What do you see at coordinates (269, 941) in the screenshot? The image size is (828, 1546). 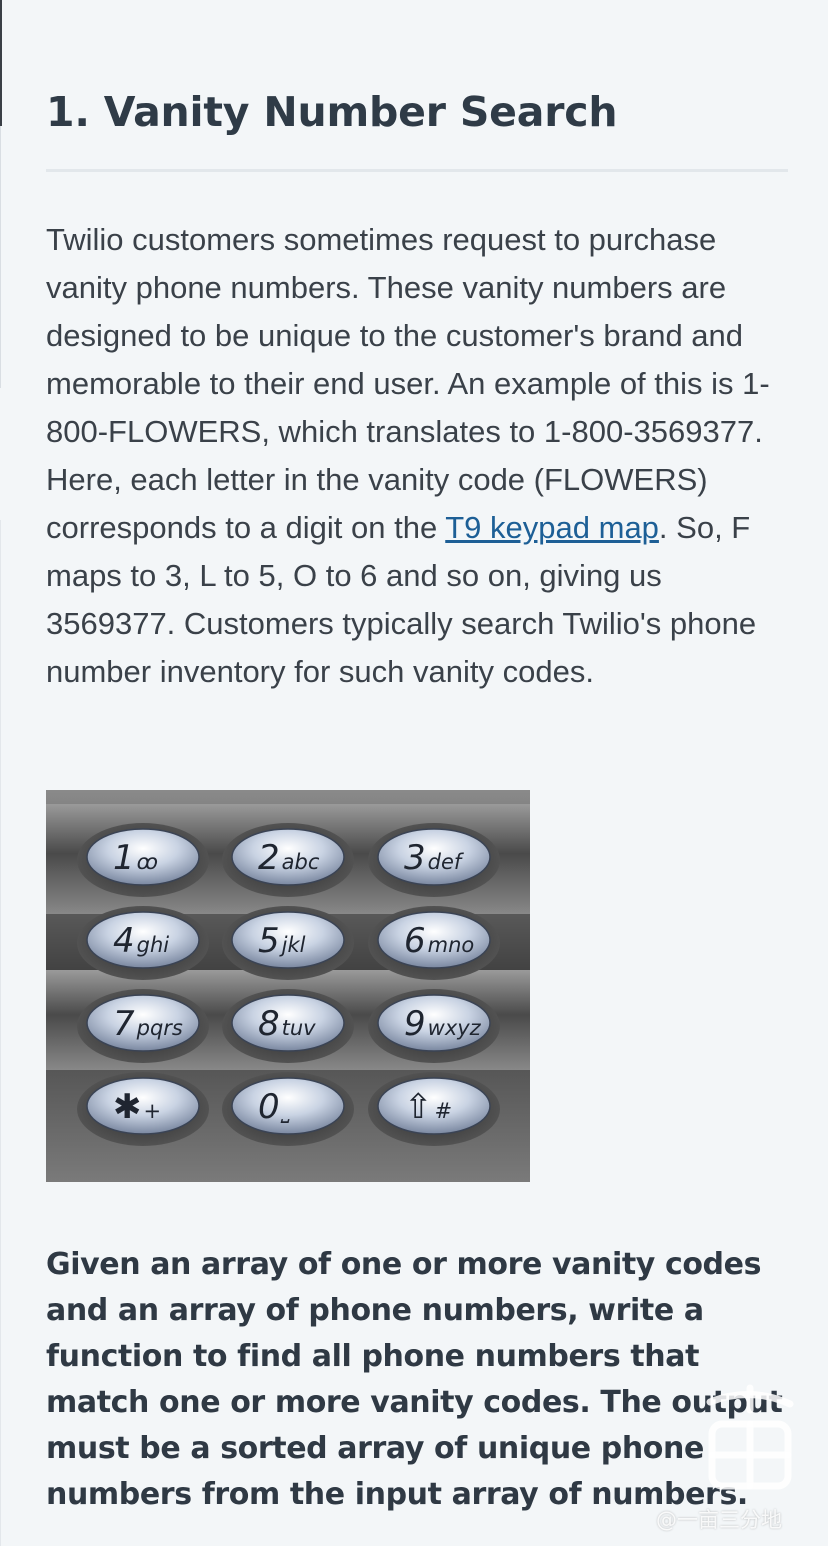 I see `keypad-digit: 5` at bounding box center [269, 941].